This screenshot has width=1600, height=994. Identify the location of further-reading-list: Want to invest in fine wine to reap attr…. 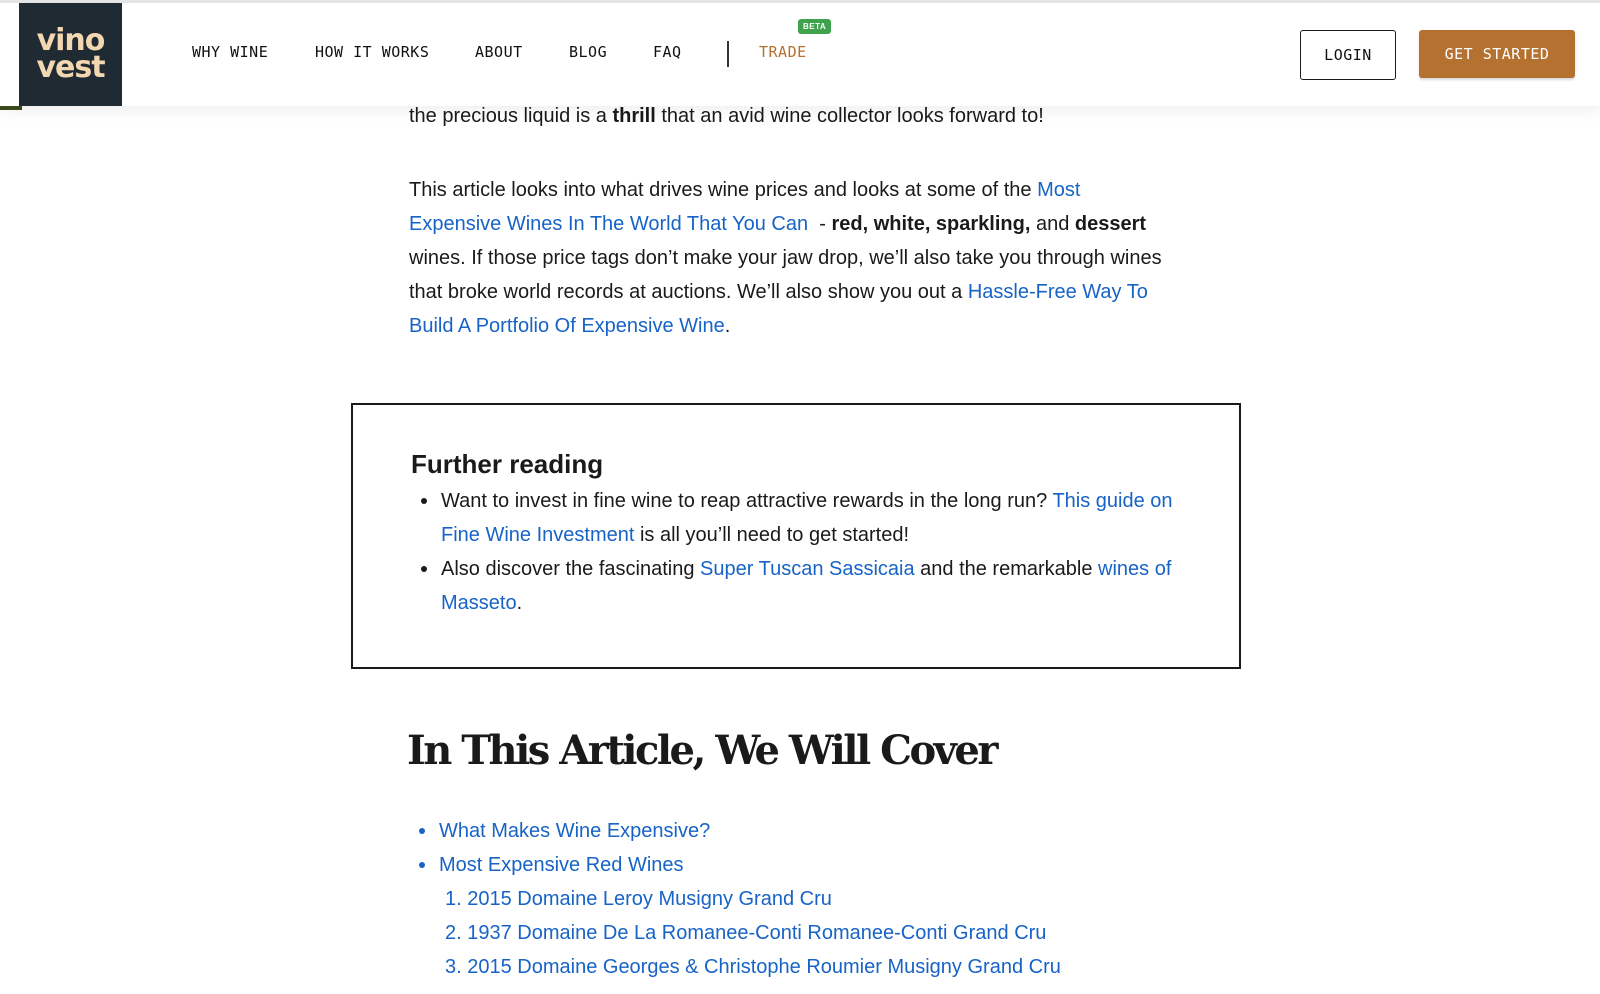
(796, 552).